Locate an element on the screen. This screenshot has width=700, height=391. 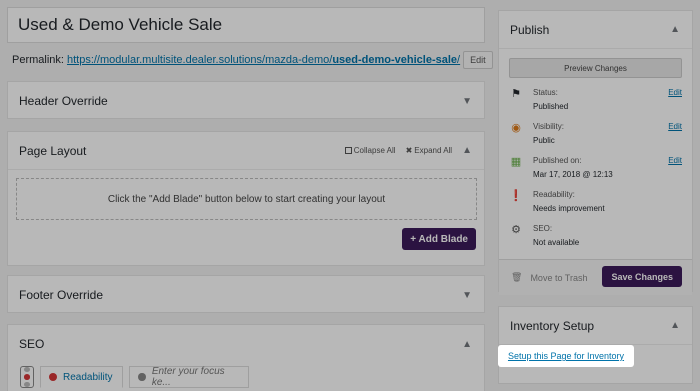
readability-item: ❗ Readability: Needs improvement is located at coordinates (595, 204).